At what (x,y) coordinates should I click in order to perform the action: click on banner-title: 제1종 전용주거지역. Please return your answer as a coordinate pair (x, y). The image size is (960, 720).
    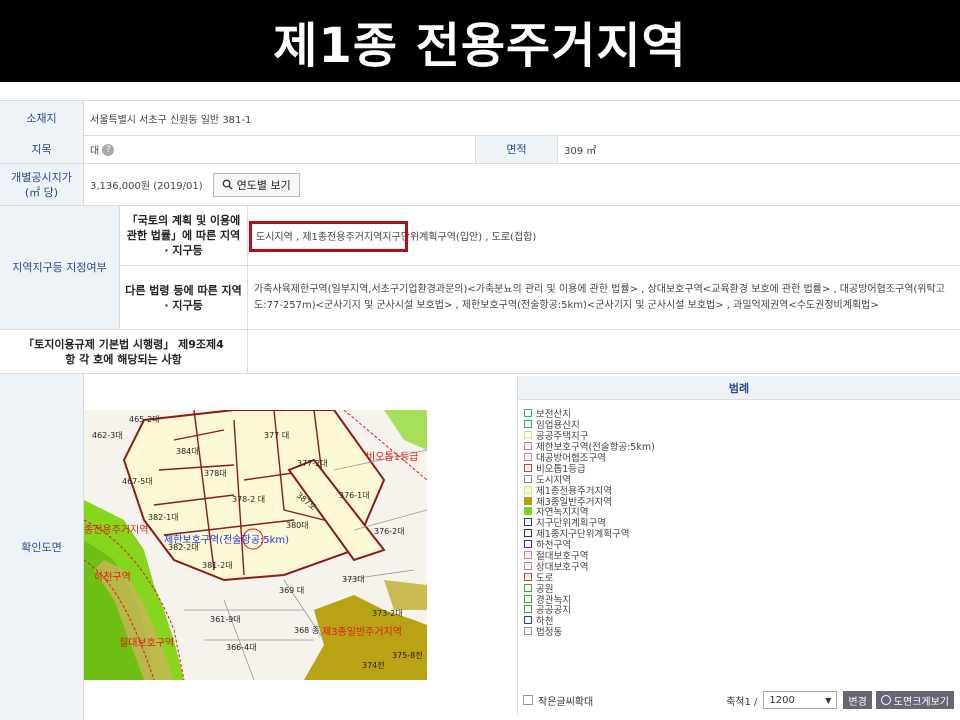
    Looking at the image, I should click on (480, 46).